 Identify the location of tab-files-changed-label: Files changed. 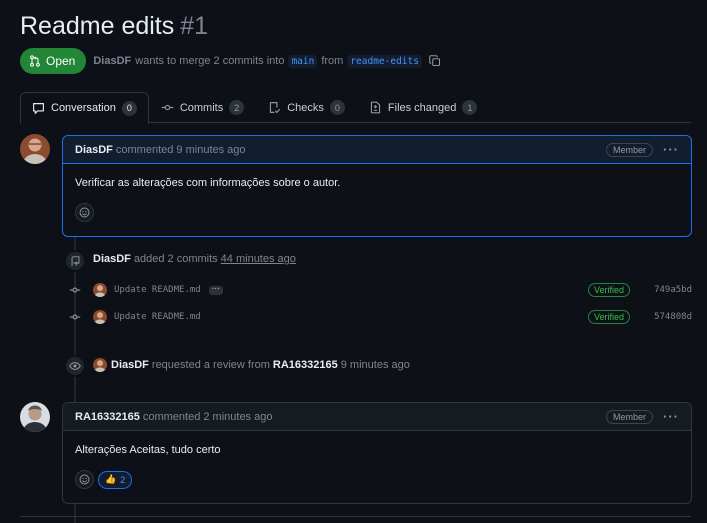
(422, 107).